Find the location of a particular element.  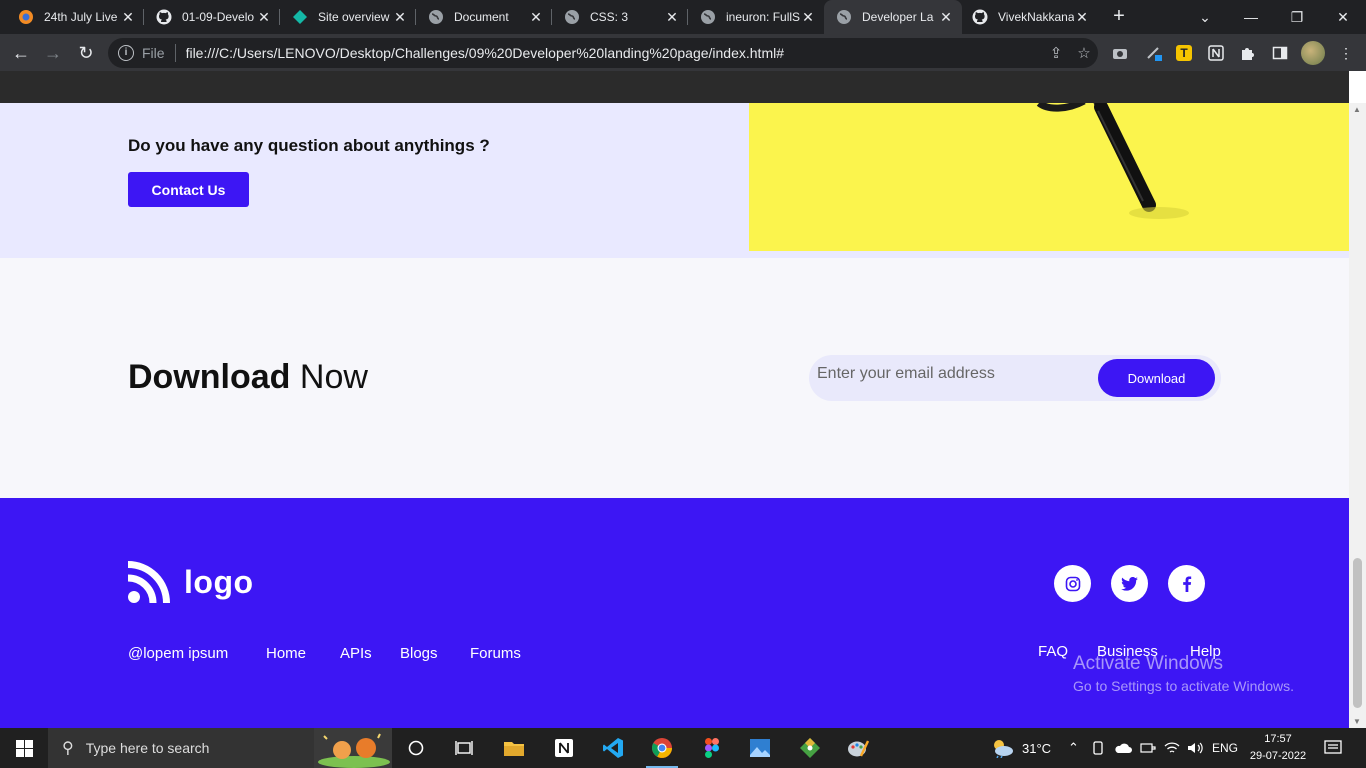

footer-logo: logo is located at coordinates (191, 582).